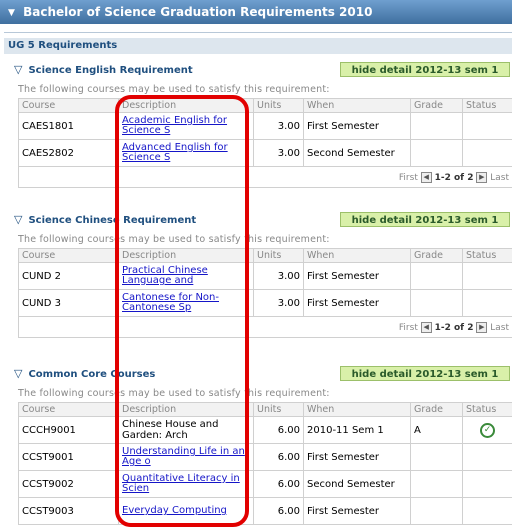  I want to click on status: ✓, so click(487, 430).